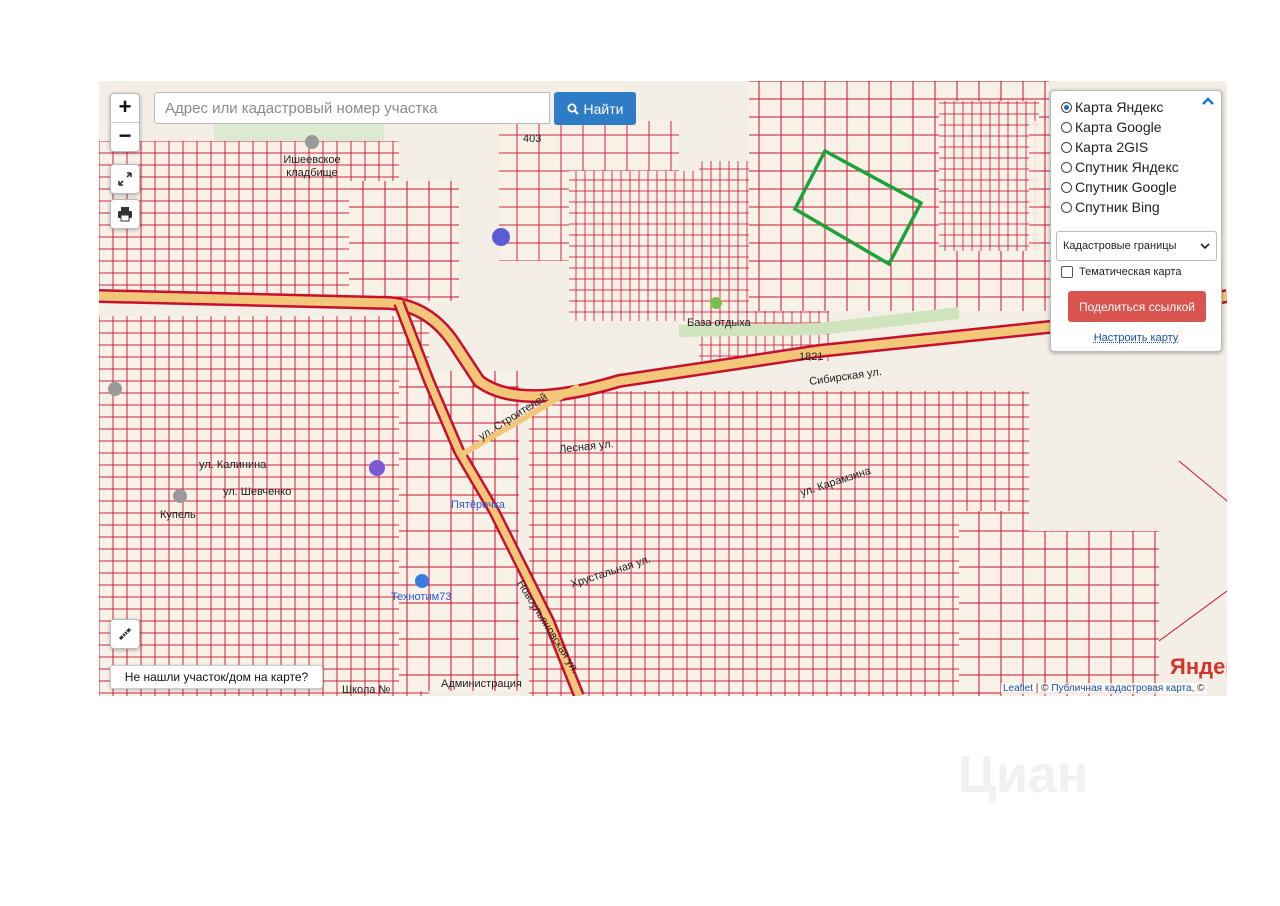  What do you see at coordinates (178, 515) in the screenshot?
I see `poi-label: Купель` at bounding box center [178, 515].